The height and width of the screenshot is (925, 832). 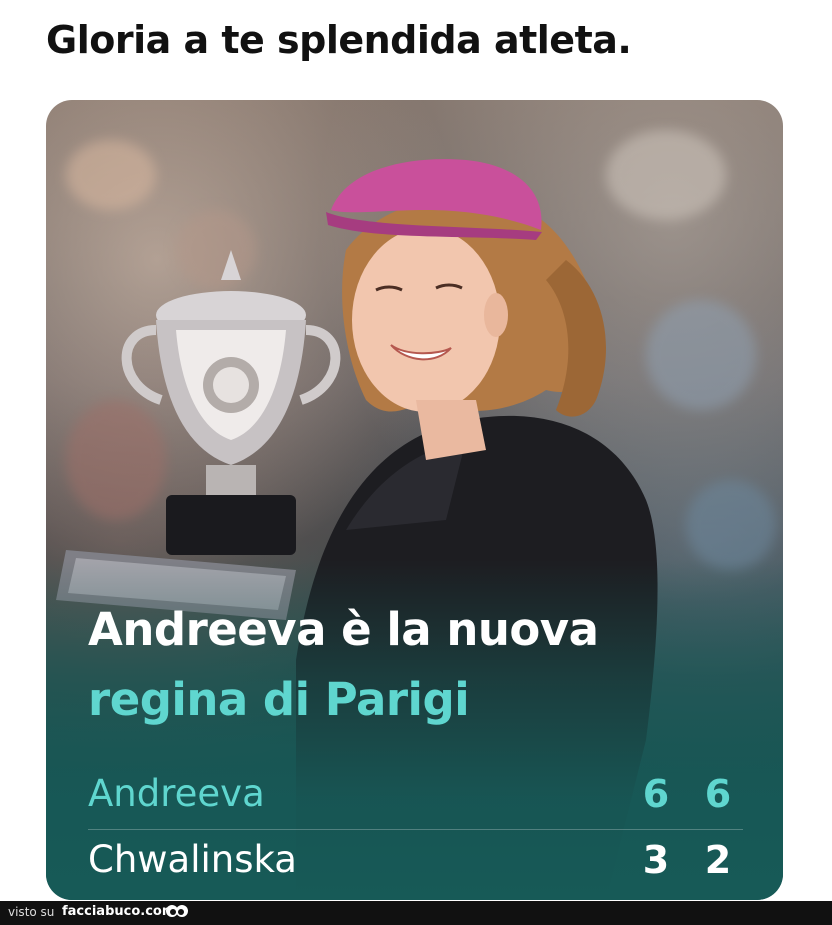 I want to click on player-name: Chwalinska, so click(x=192, y=859).